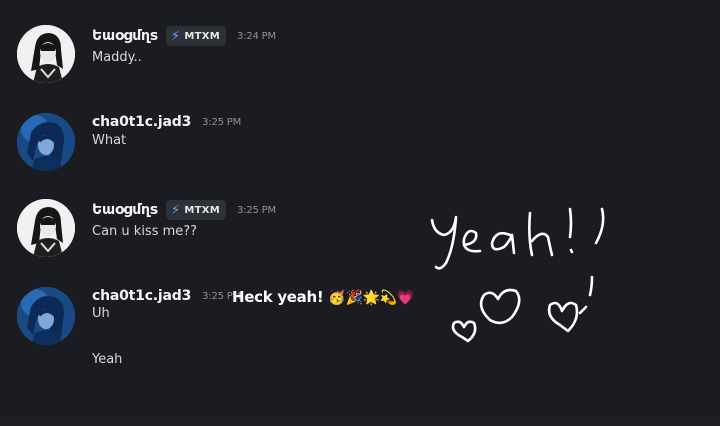 This screenshot has height=426, width=720. Describe the element at coordinates (256, 36) in the screenshot. I see `timestamp: 3:24 PM` at that location.